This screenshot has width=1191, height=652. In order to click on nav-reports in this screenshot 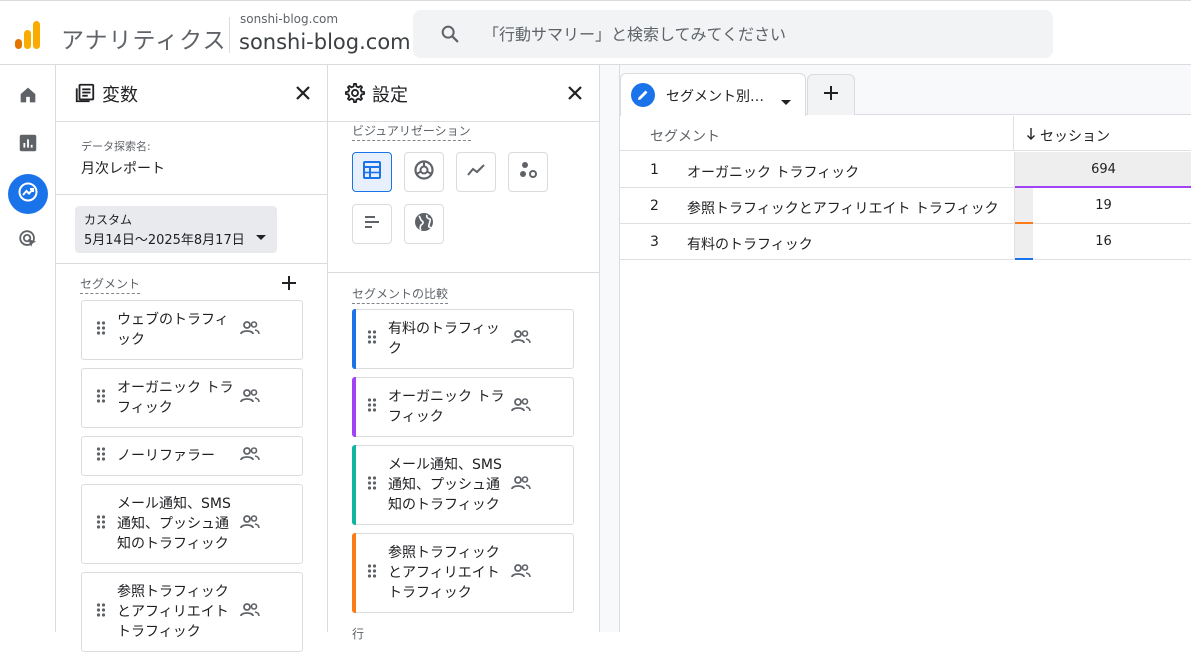, I will do `click(28, 145)`.